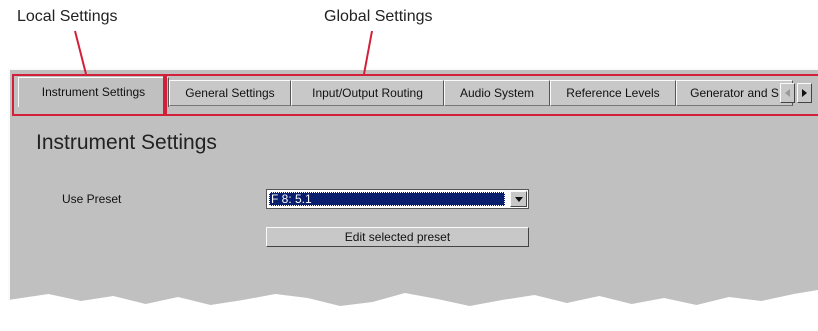 Image resolution: width=818 pixels, height=331 pixels. I want to click on global-settings-highlight, so click(491, 95).